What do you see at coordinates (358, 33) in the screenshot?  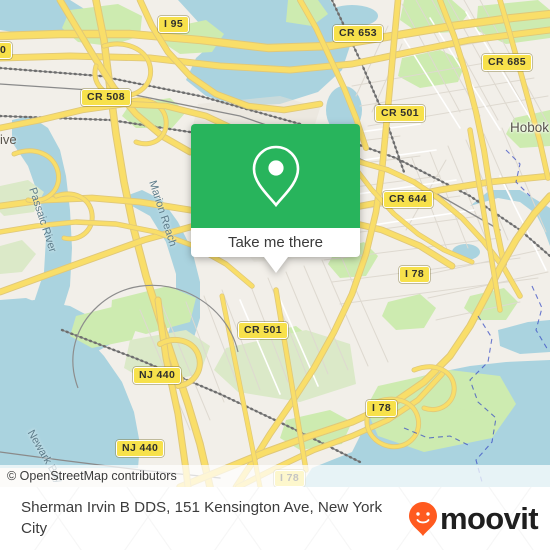 I see `highway-shield: CR 653` at bounding box center [358, 33].